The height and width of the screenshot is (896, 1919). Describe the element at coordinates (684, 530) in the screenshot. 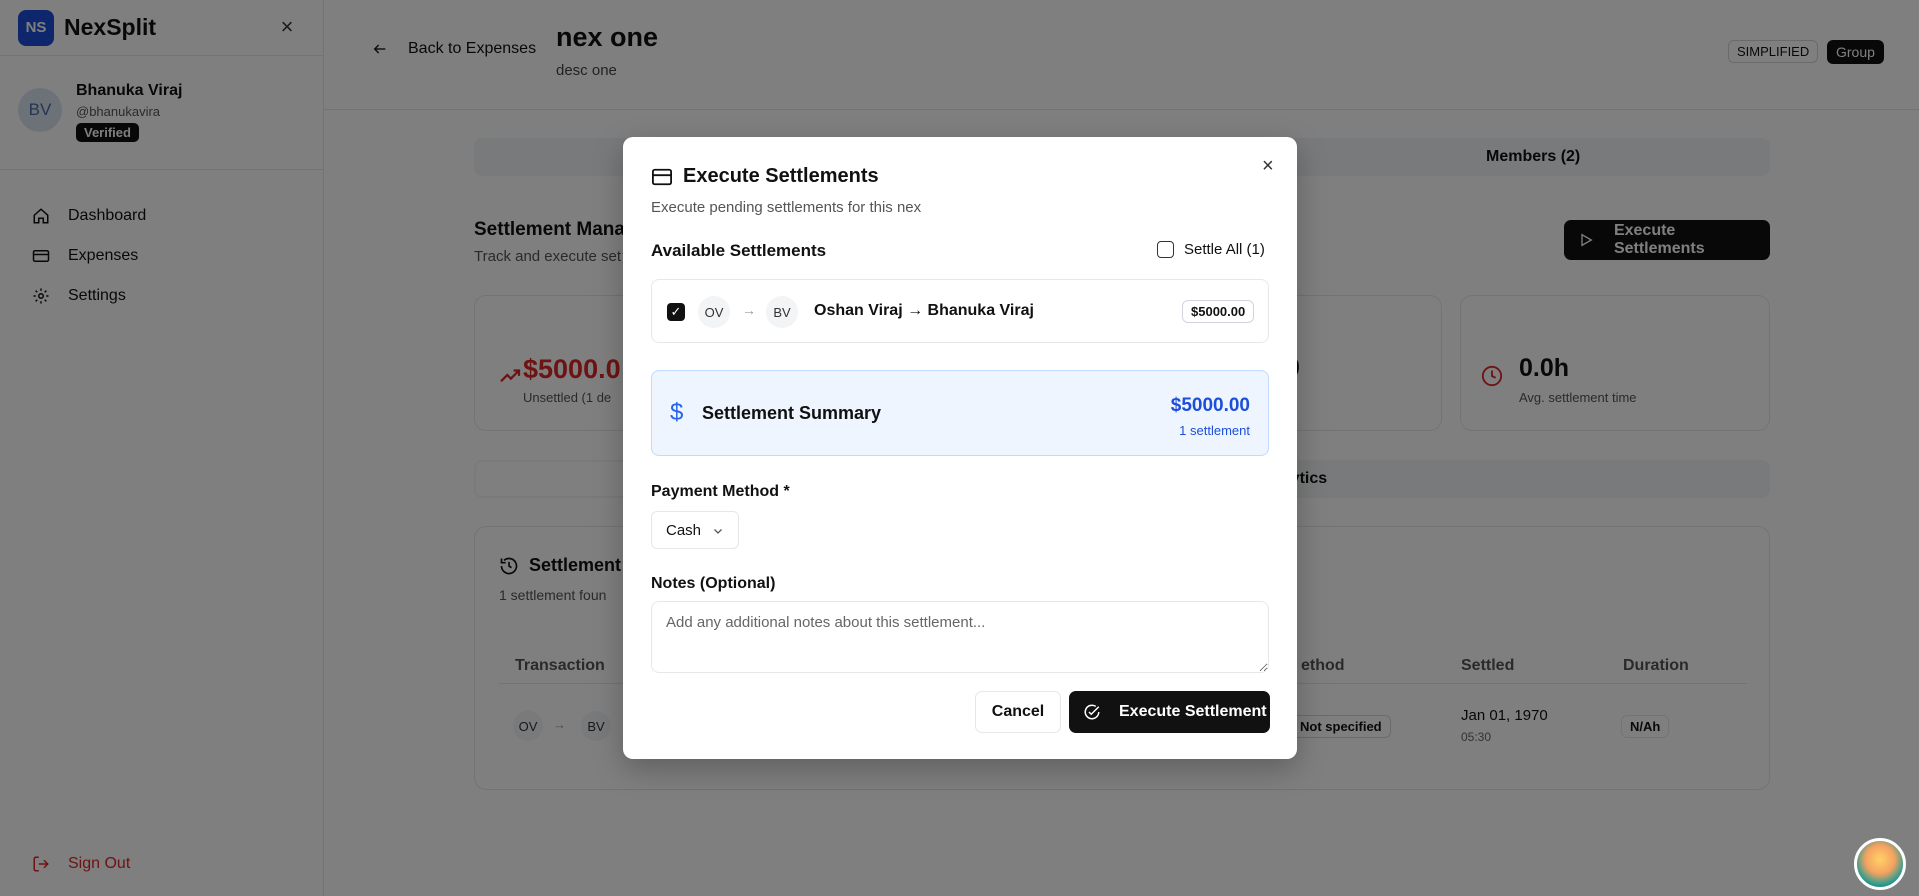

I see `payment-method-value: Cash` at that location.